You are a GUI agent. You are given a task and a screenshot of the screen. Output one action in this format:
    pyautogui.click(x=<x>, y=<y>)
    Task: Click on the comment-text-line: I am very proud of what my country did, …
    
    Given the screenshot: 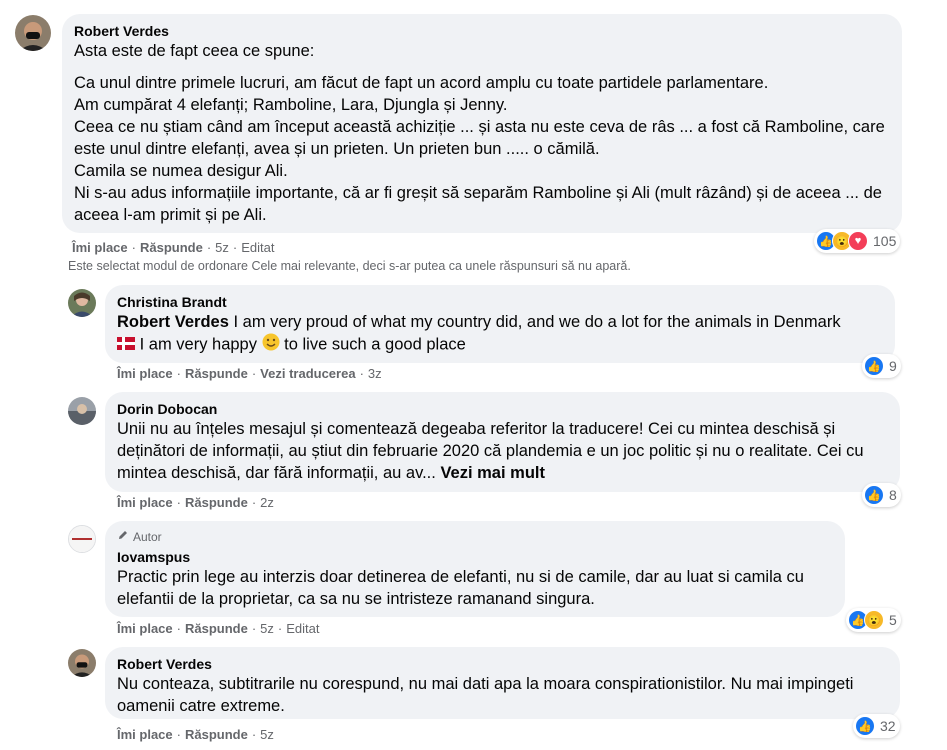 What is the action you would take?
    pyautogui.click(x=537, y=322)
    